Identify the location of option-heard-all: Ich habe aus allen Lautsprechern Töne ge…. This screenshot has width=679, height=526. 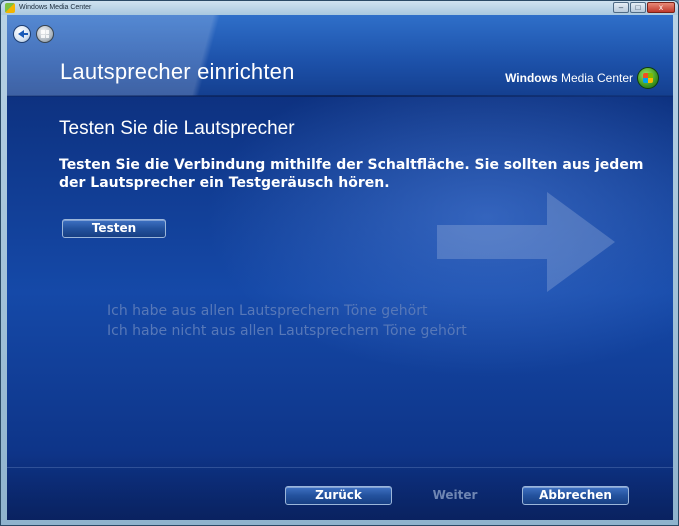
(287, 311).